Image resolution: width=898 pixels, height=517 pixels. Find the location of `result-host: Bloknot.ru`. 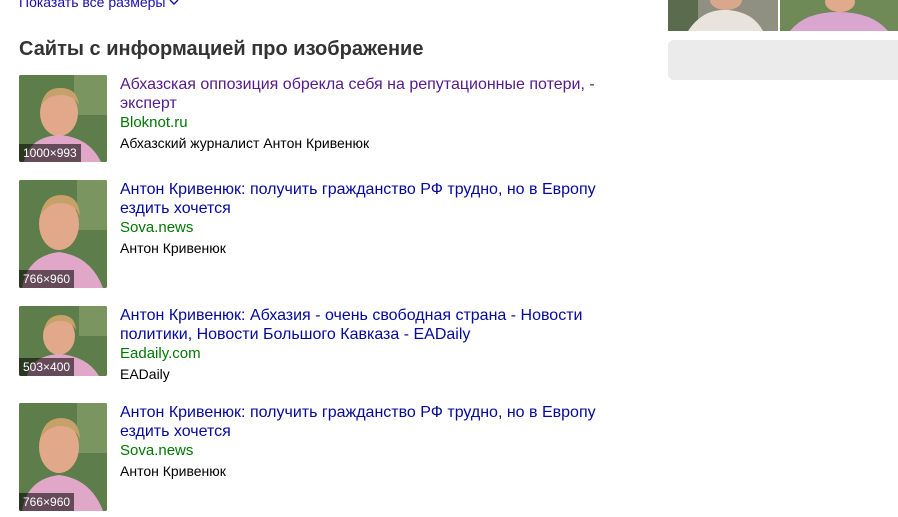

result-host: Bloknot.ru is located at coordinates (375, 123).